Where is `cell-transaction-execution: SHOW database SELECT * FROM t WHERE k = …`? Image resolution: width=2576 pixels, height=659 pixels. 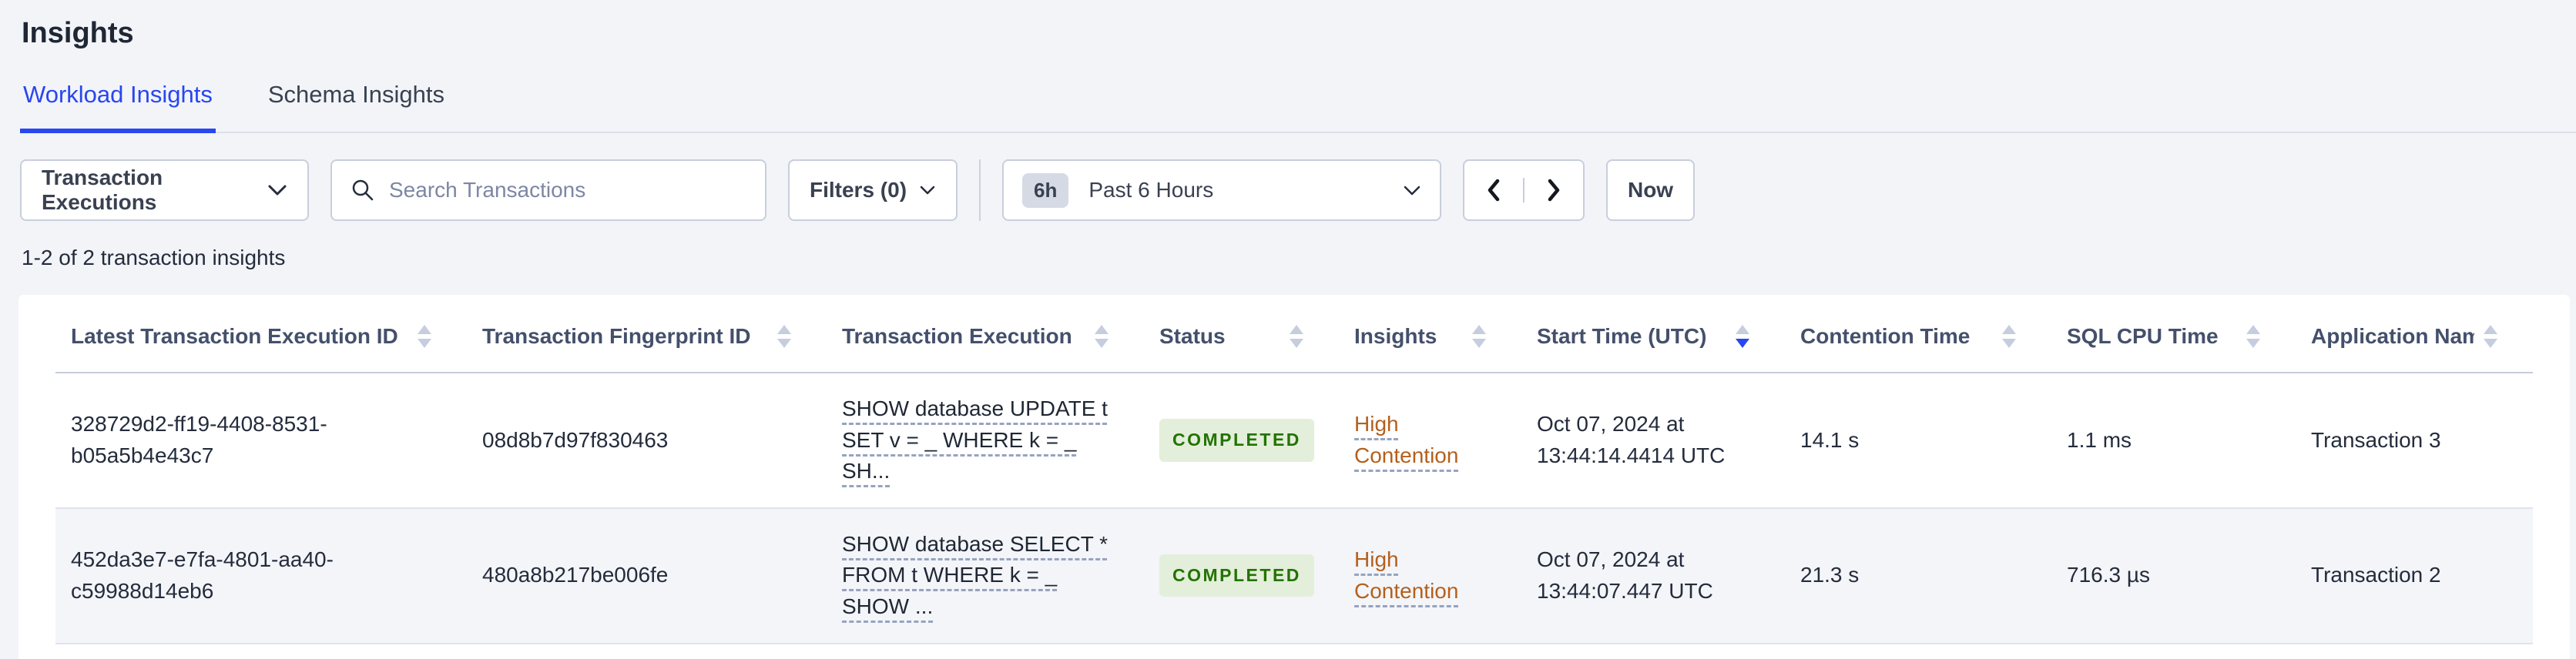
cell-transaction-execution: SHOW database SELECT * FROM t WHERE k = … is located at coordinates (985, 575).